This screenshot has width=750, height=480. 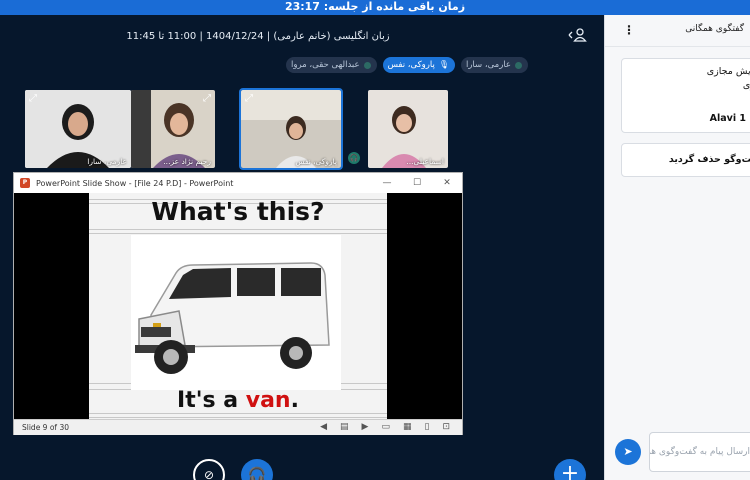 What do you see at coordinates (407, 427) in the screenshot?
I see `slide-sorter-icon: ▦` at bounding box center [407, 427].